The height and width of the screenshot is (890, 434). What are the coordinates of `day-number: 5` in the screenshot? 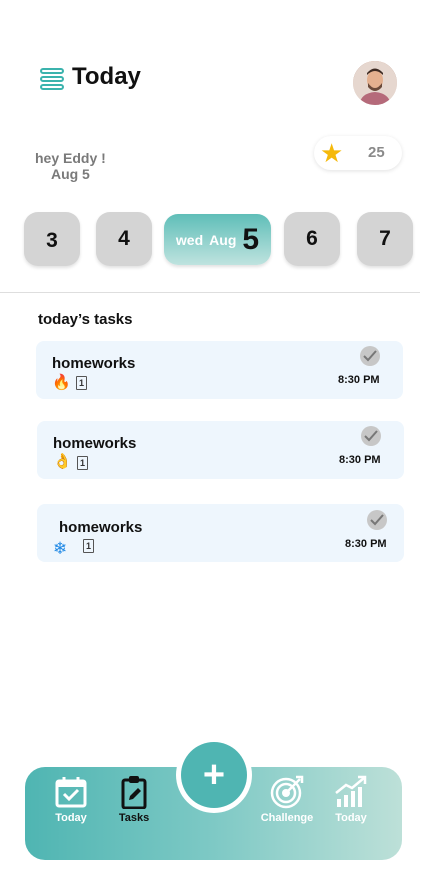 It's located at (251, 239).